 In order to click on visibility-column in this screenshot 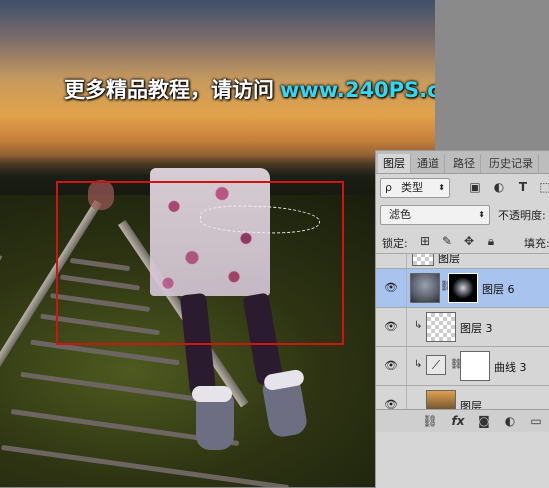, I will do `click(391, 261)`.